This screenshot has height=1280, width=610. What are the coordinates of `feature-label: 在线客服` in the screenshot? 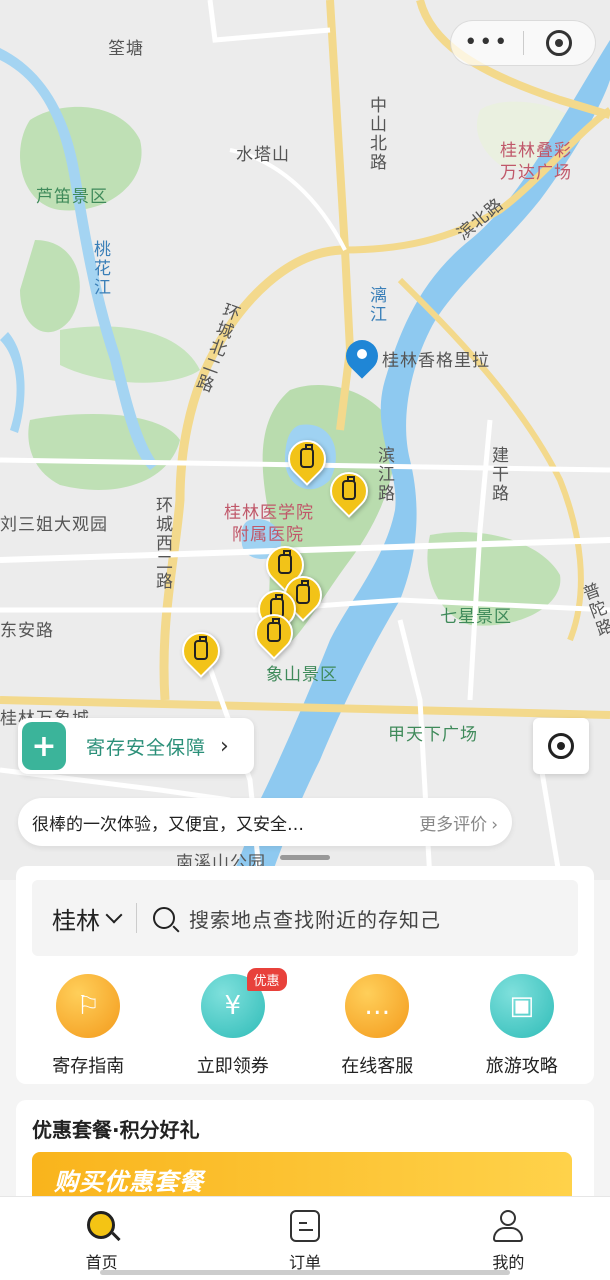 It's located at (377, 1066).